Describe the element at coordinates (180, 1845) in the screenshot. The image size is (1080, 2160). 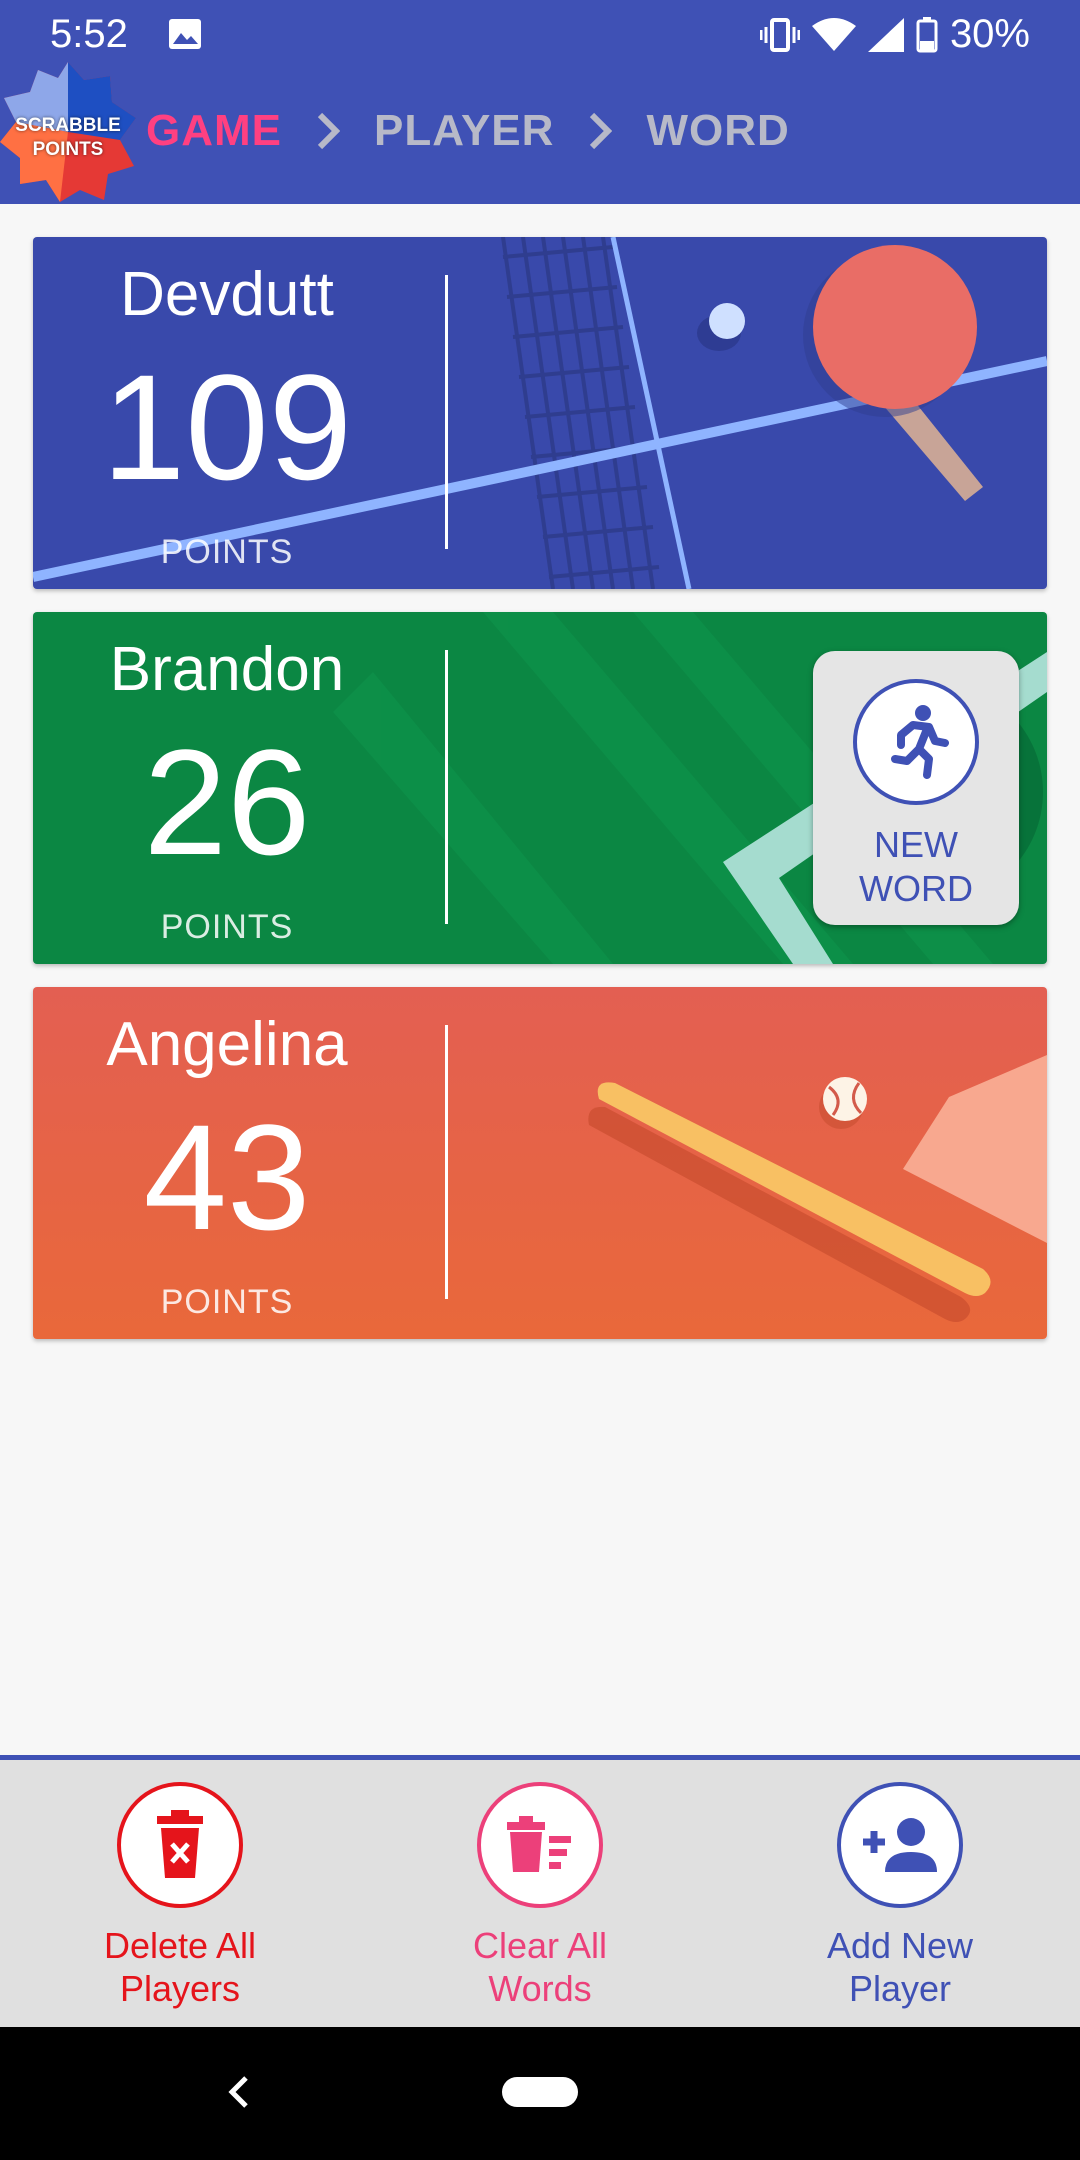
I see `delete-icon` at that location.